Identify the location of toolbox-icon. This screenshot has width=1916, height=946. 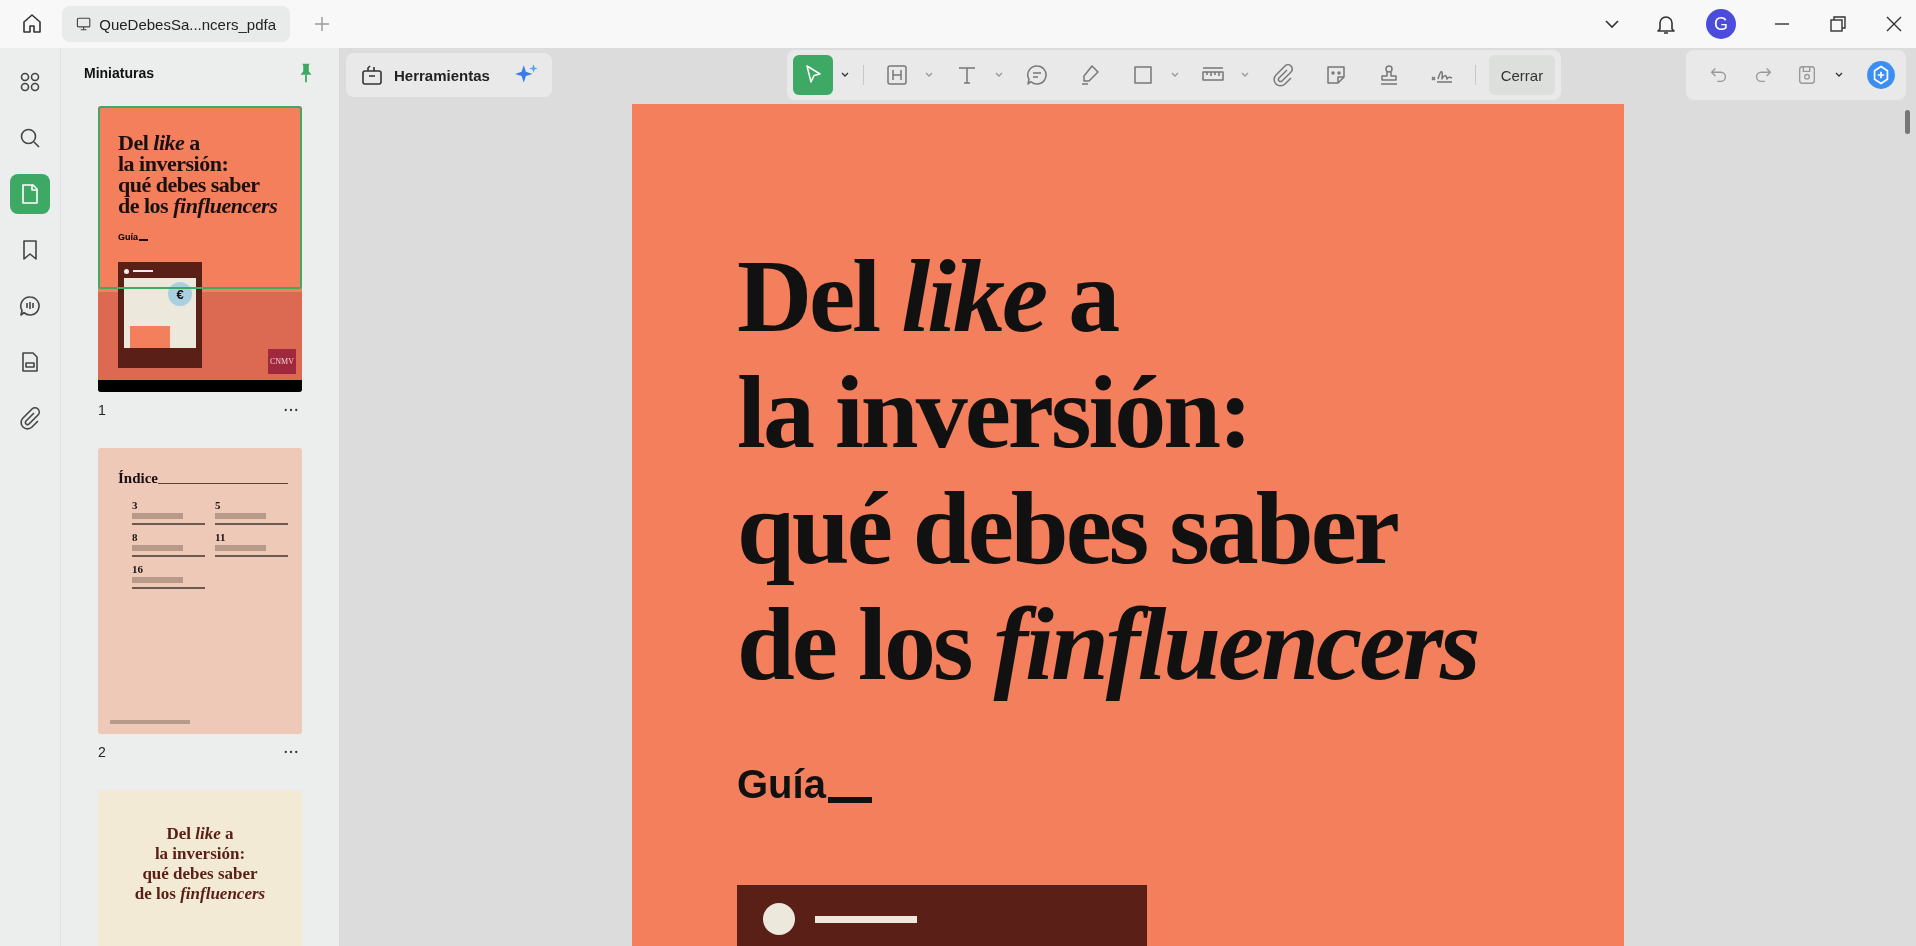
(372, 75).